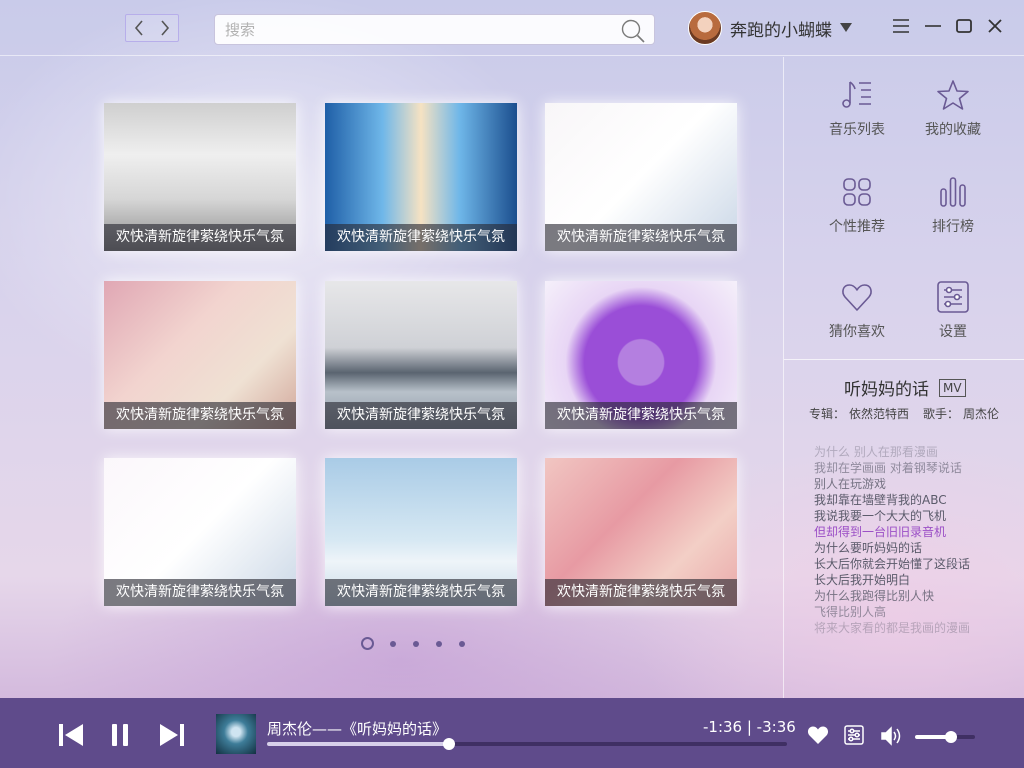  I want to click on menu-label: 排行榜, so click(953, 227).